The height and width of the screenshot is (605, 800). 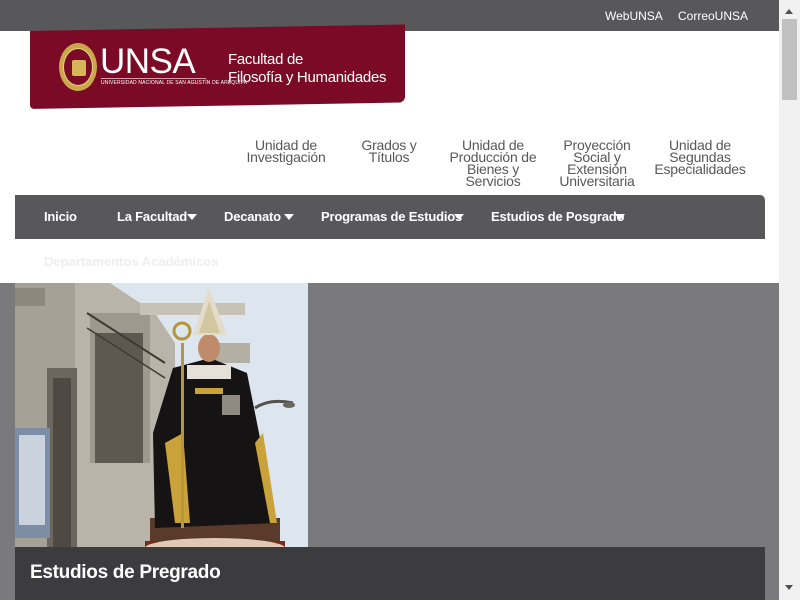 What do you see at coordinates (389, 151) in the screenshot?
I see `secondary-link-grados: Grados y Títulos` at bounding box center [389, 151].